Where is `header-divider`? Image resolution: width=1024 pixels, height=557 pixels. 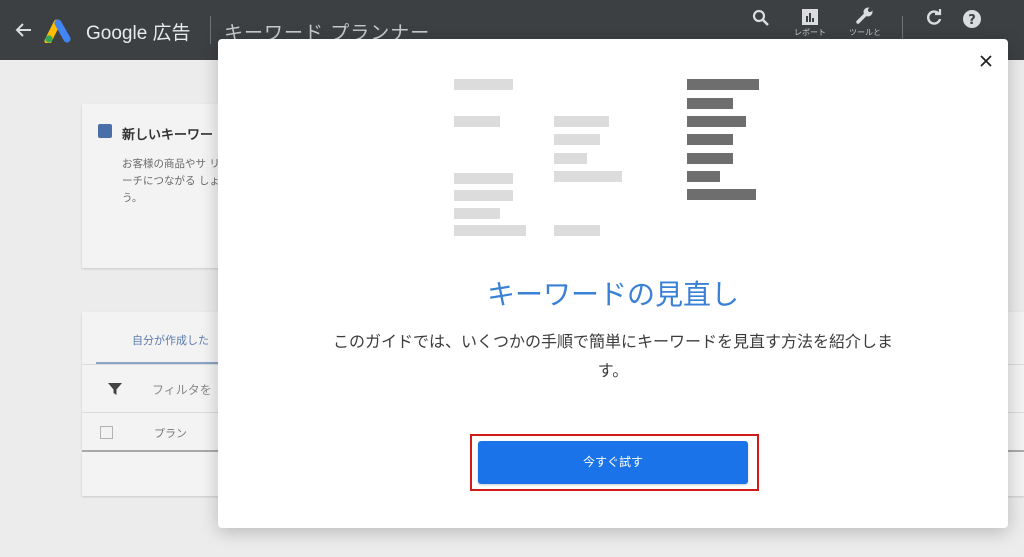
header-divider is located at coordinates (210, 30).